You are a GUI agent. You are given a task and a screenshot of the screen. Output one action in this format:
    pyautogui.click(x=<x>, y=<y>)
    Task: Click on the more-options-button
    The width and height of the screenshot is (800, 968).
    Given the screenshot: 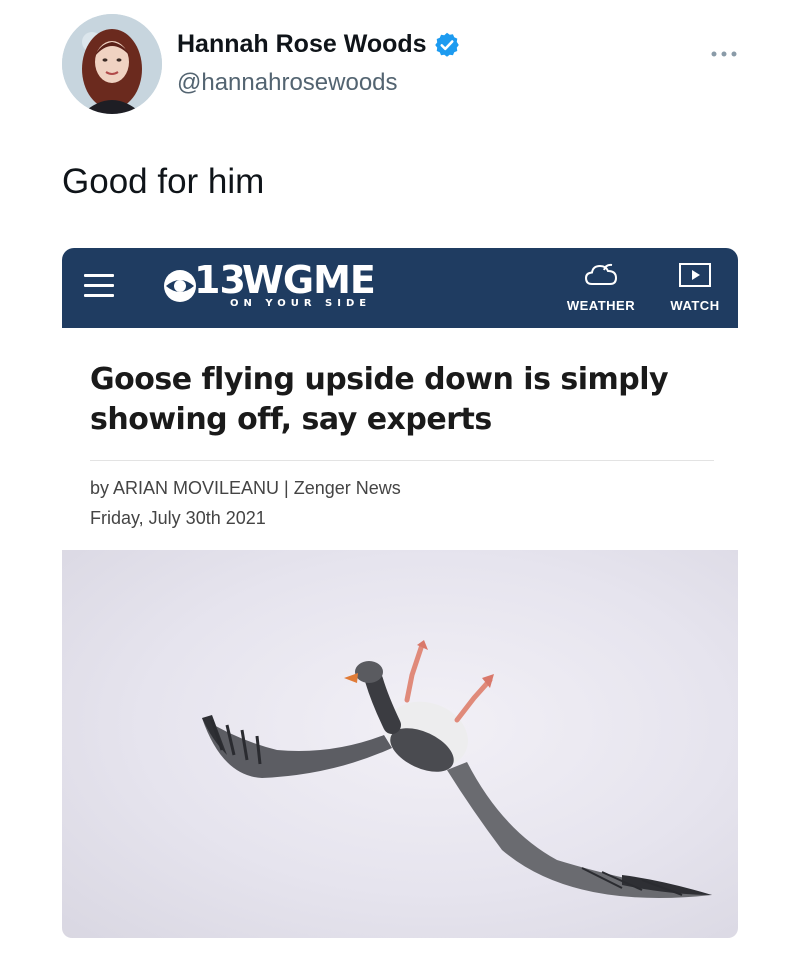 What is the action you would take?
    pyautogui.click(x=724, y=52)
    